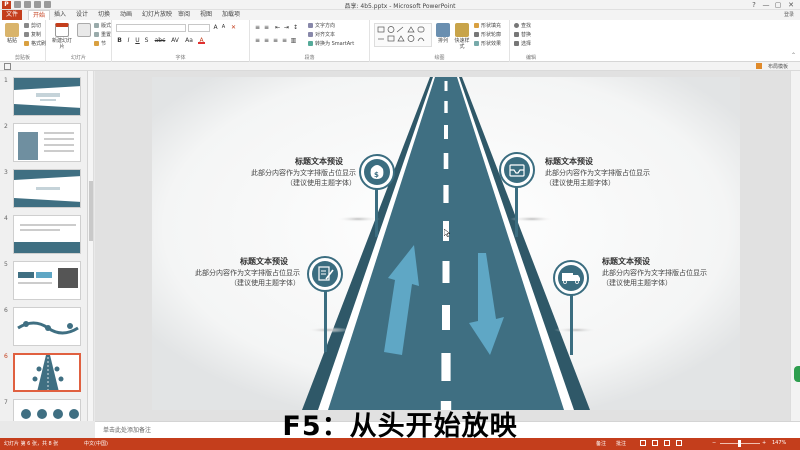 This screenshot has height=450, width=800. Describe the element at coordinates (487, 26) in the screenshot. I see `shape-fill-button: 形状填充` at that location.